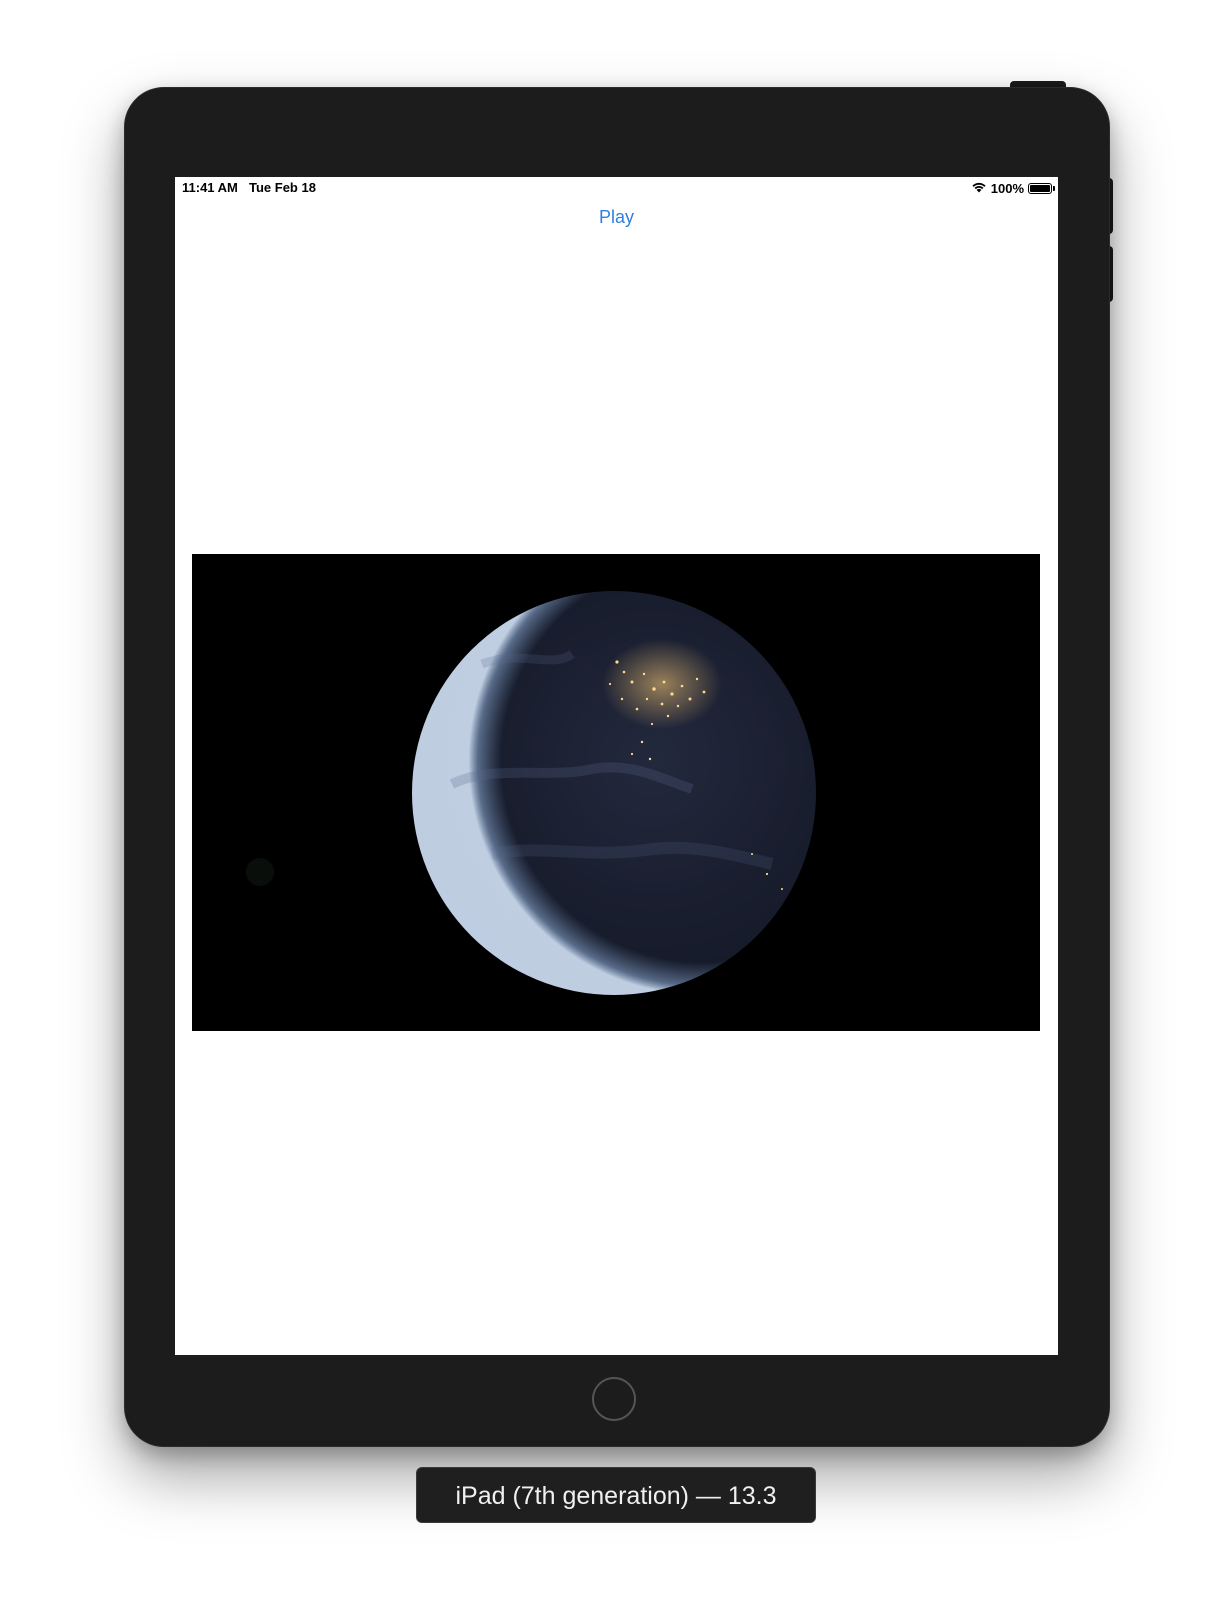 This screenshot has height=1604, width=1232. I want to click on status-indicators: 100%, so click(1013, 188).